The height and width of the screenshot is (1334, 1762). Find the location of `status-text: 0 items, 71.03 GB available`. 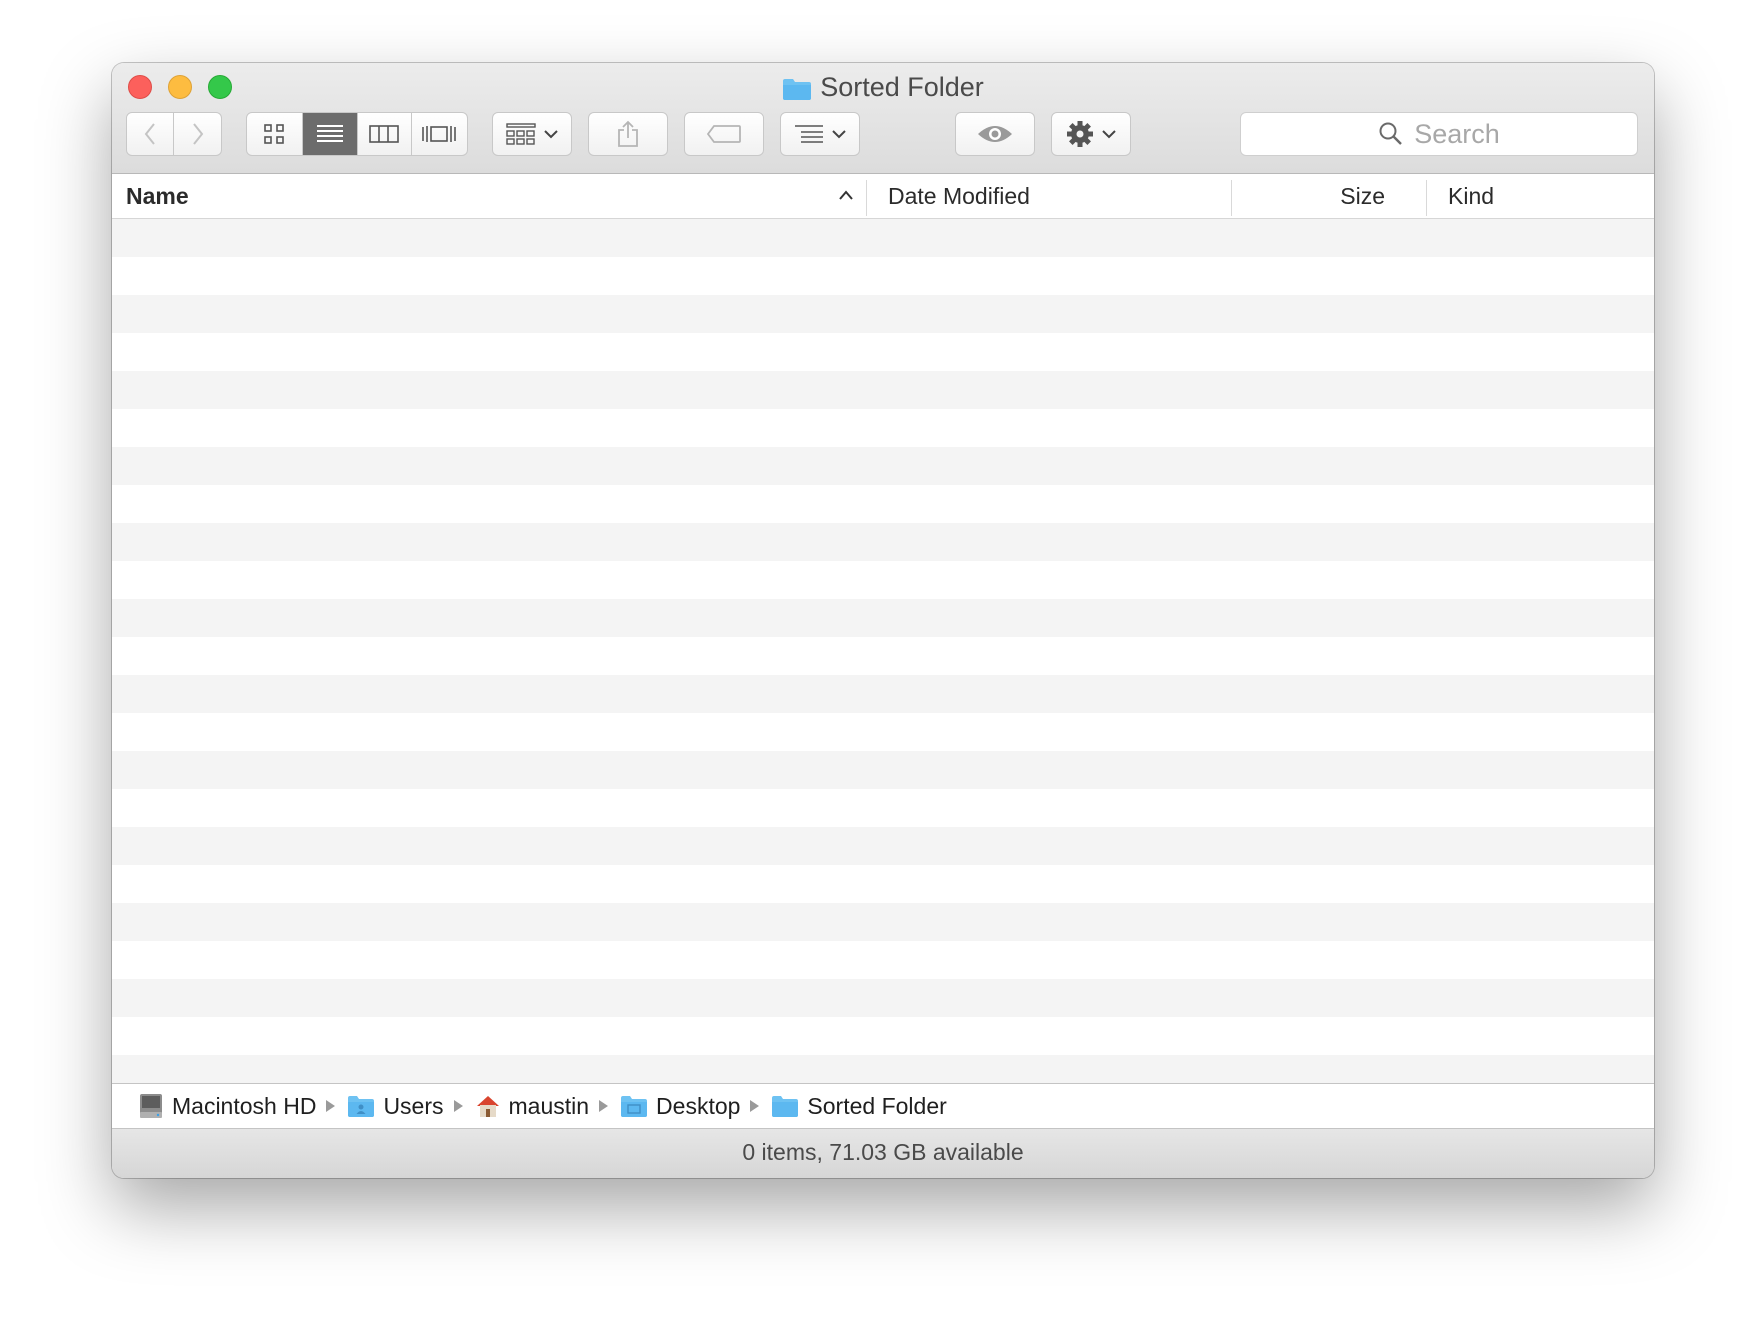

status-text: 0 items, 71.03 GB available is located at coordinates (883, 1152).